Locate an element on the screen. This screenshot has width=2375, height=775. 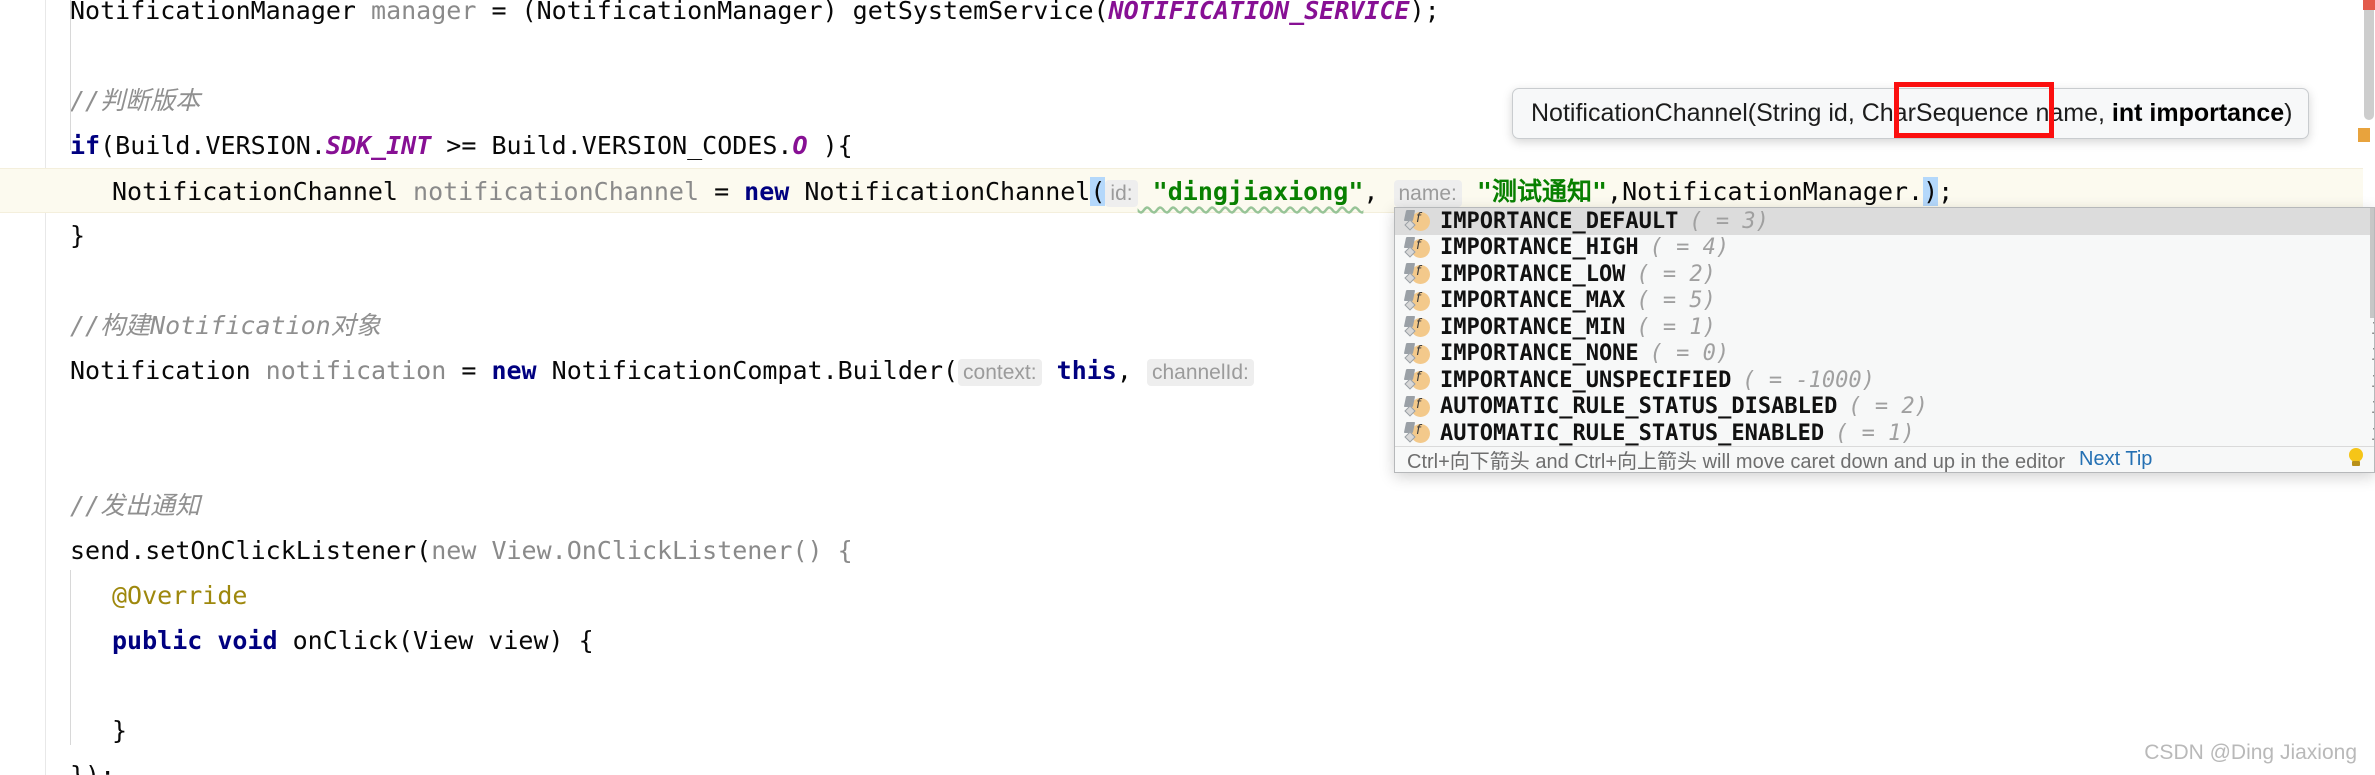
code-token: >= Build.VERSION_CODES. is located at coordinates (612, 145).